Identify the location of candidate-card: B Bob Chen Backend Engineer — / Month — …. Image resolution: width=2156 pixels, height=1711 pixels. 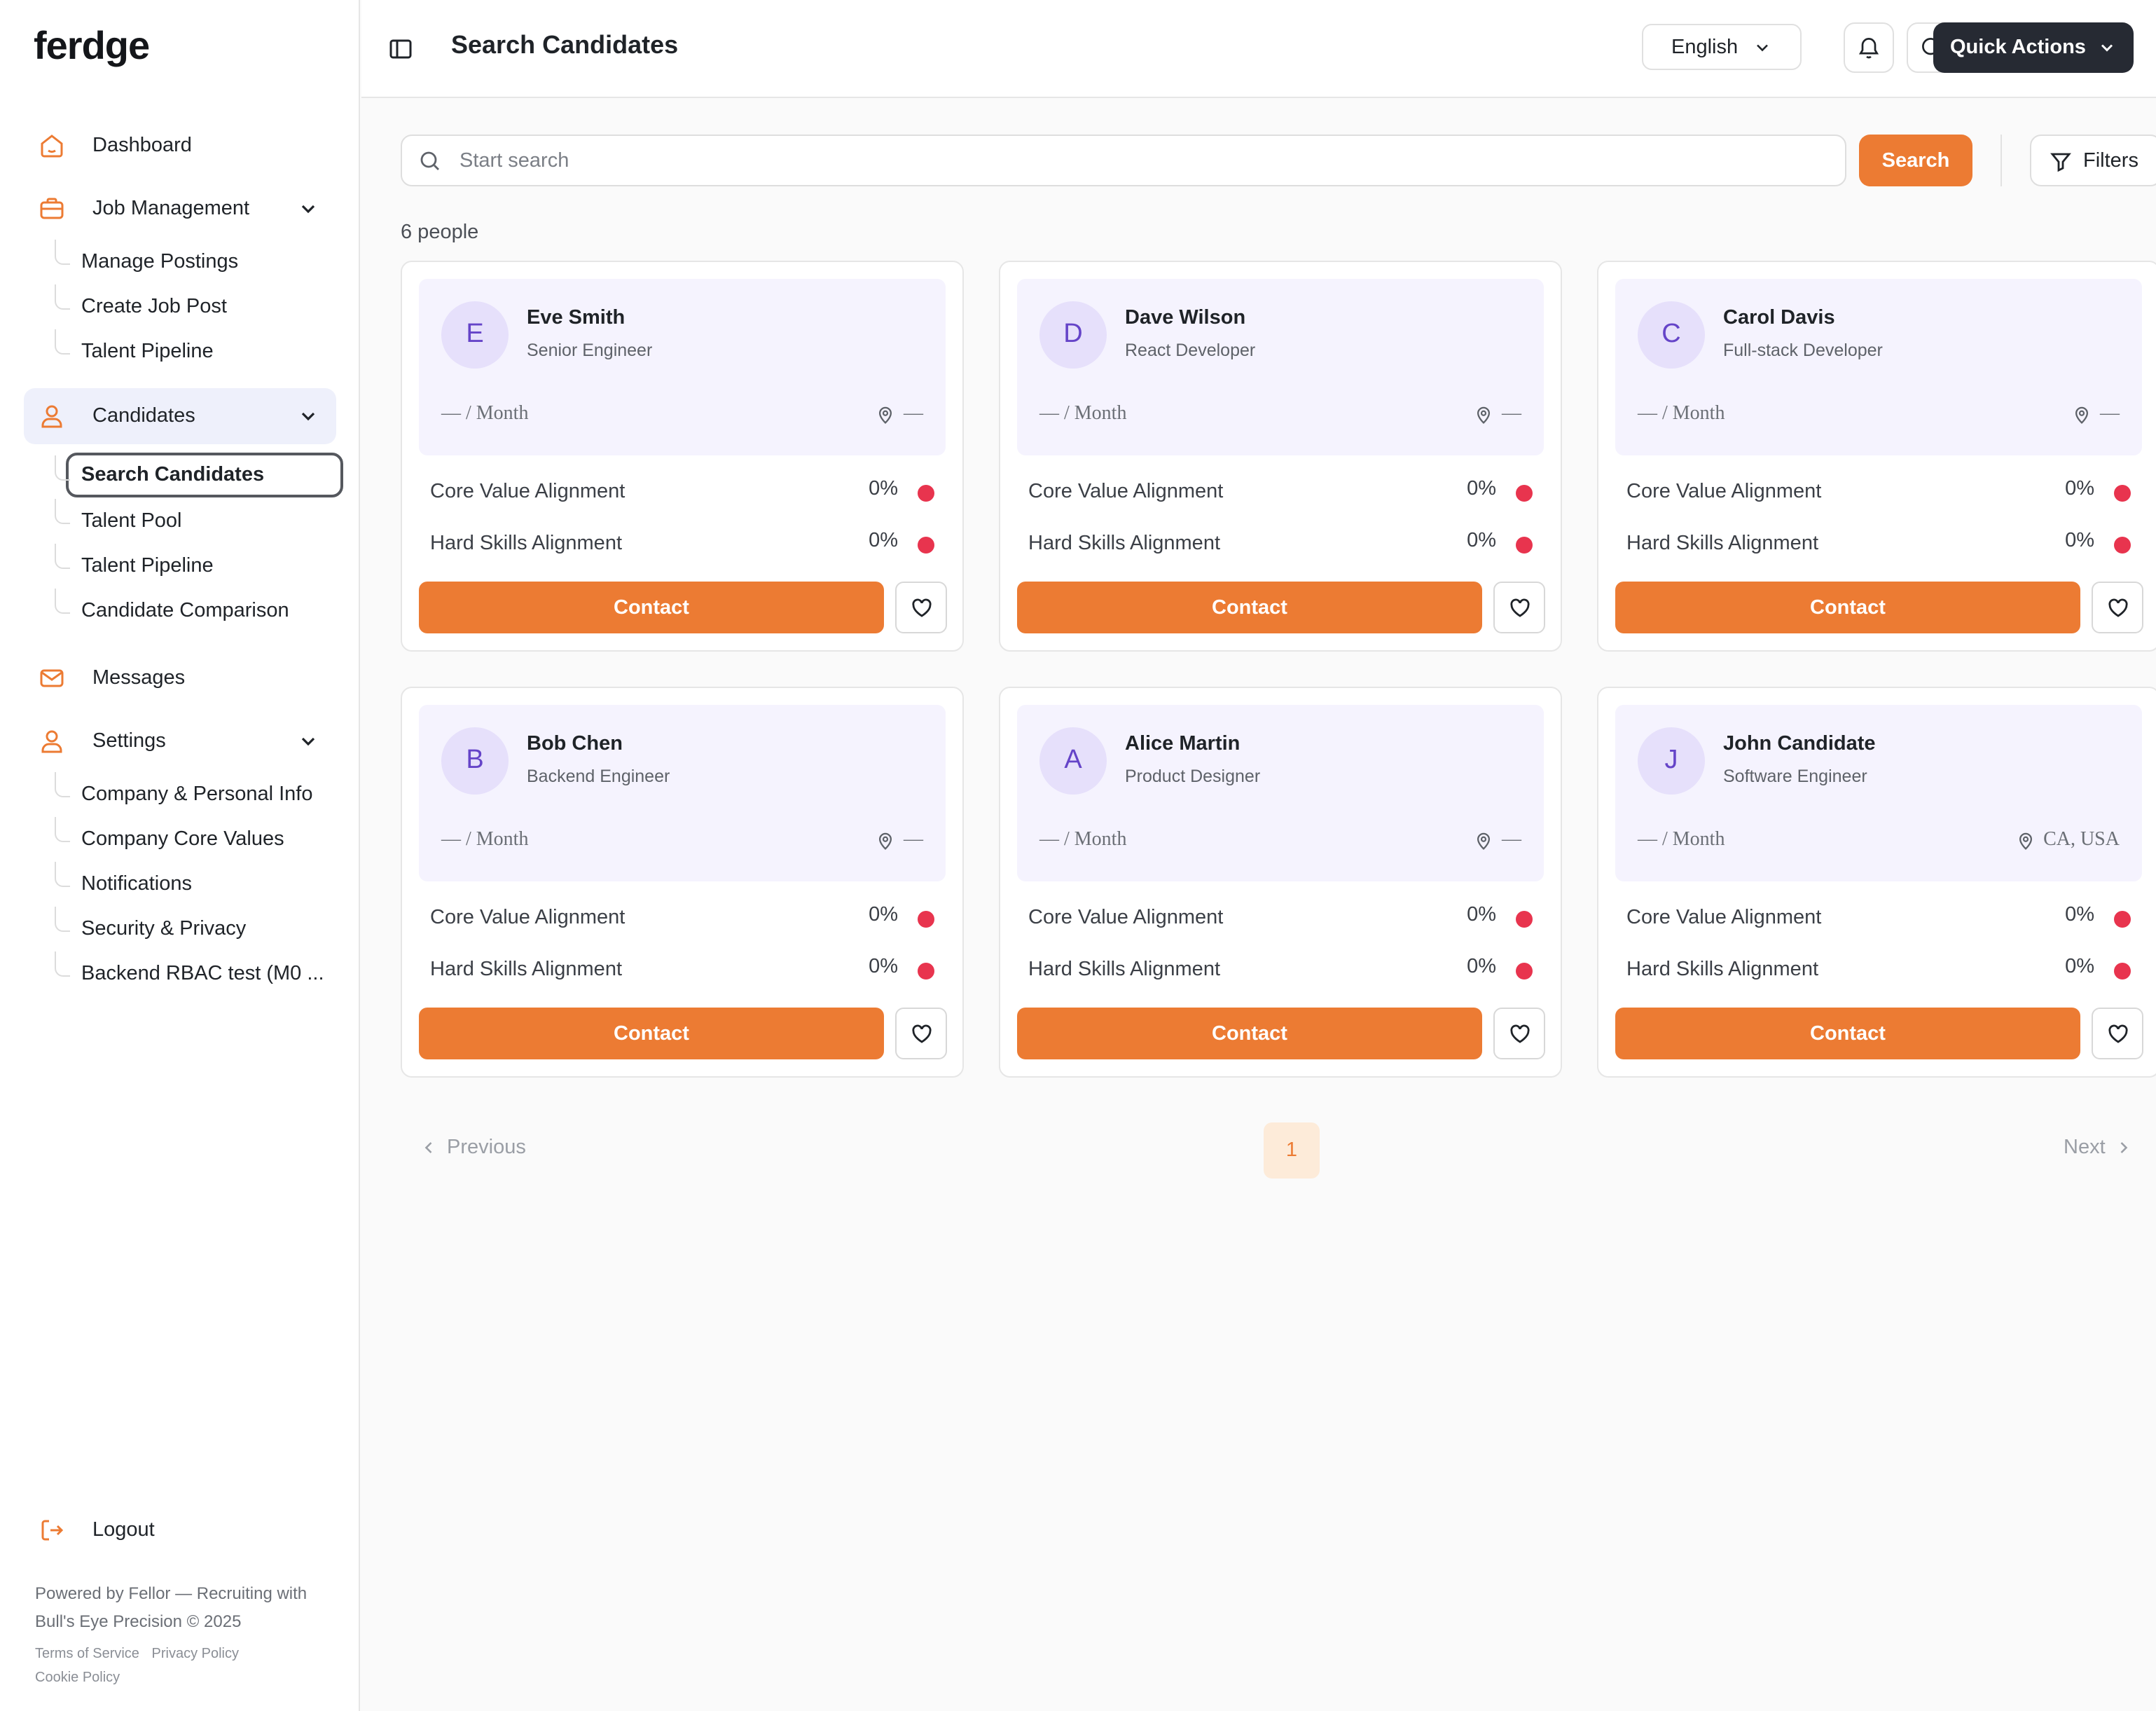
(682, 883).